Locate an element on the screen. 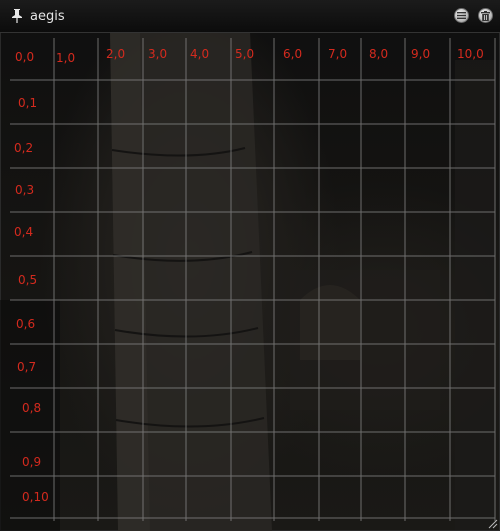  row-label: 0,10 is located at coordinates (35, 497).